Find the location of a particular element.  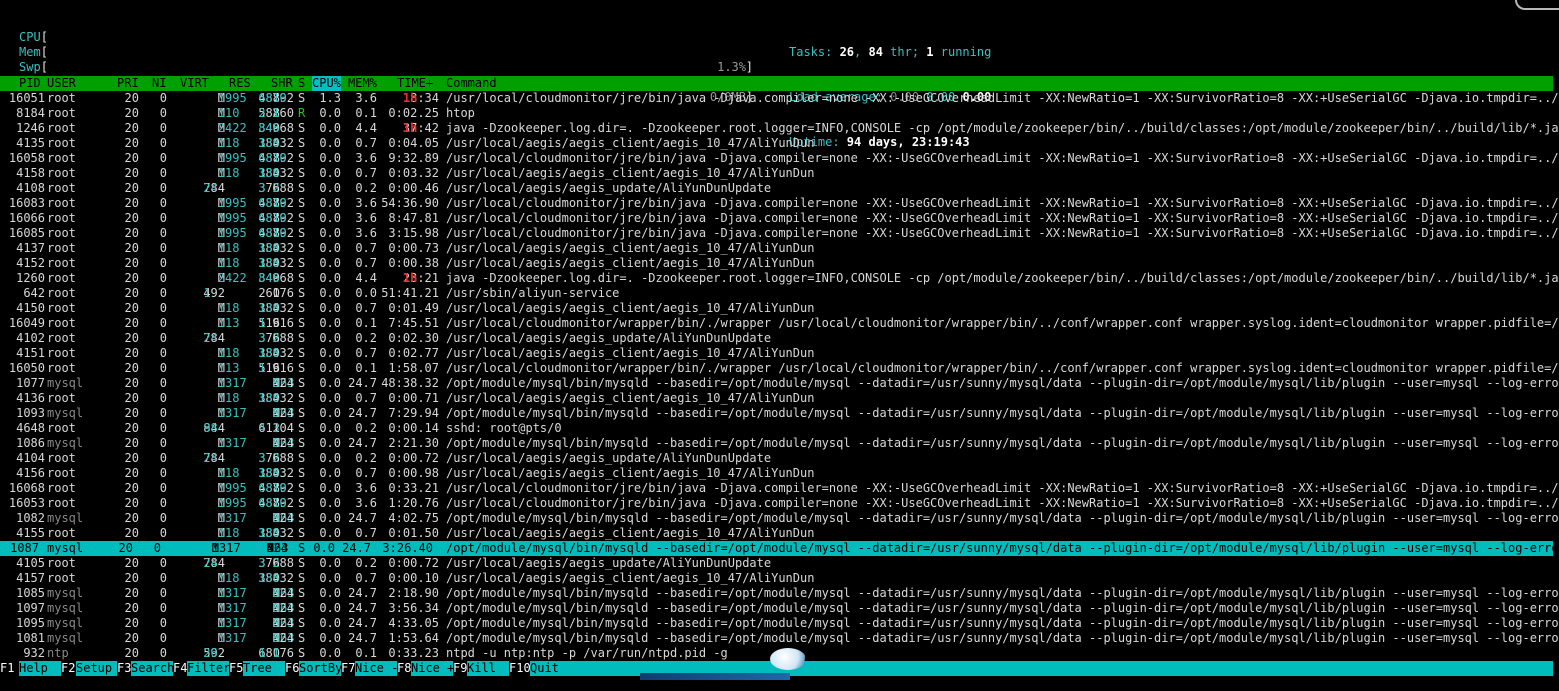

col-header-ni: NI is located at coordinates (159, 83).